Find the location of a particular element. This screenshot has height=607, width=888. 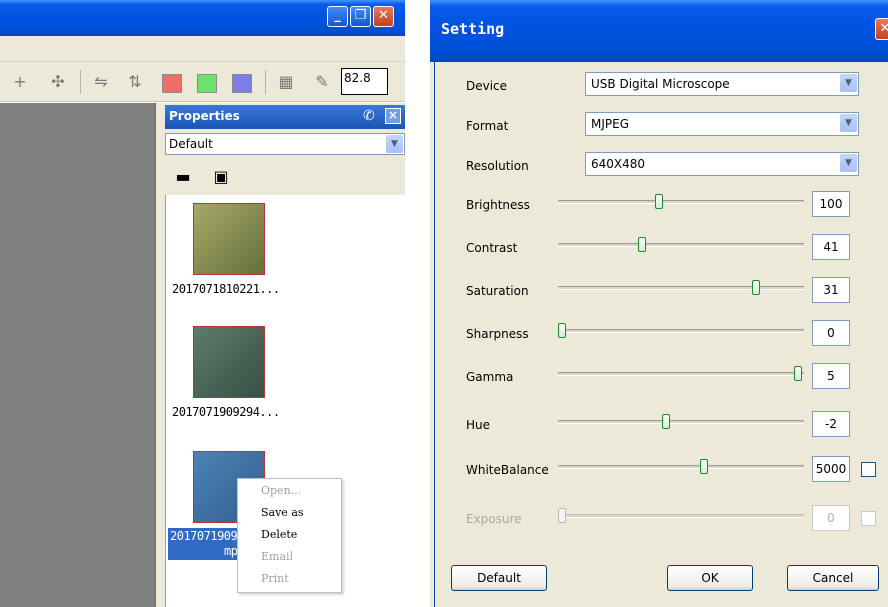

gamma-slider is located at coordinates (681, 373).